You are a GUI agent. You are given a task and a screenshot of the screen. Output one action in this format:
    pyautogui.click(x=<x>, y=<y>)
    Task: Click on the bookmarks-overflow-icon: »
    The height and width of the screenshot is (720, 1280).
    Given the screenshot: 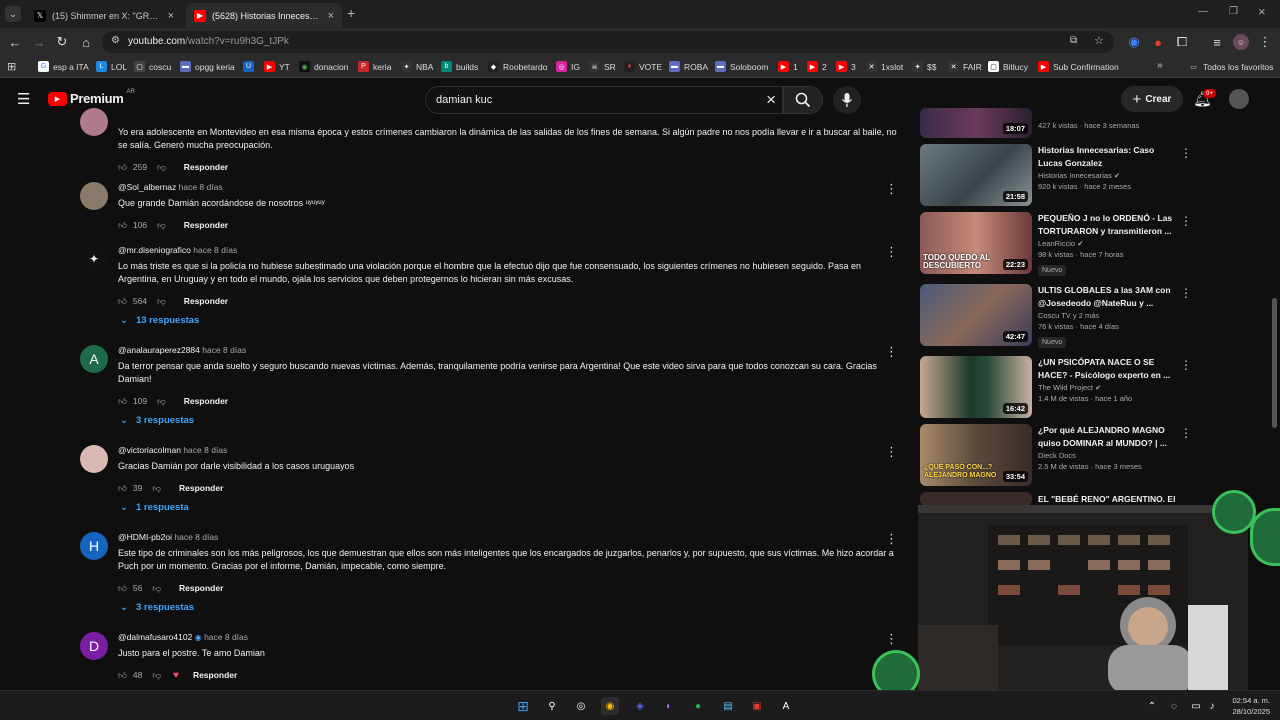 What is the action you would take?
    pyautogui.click(x=1160, y=65)
    